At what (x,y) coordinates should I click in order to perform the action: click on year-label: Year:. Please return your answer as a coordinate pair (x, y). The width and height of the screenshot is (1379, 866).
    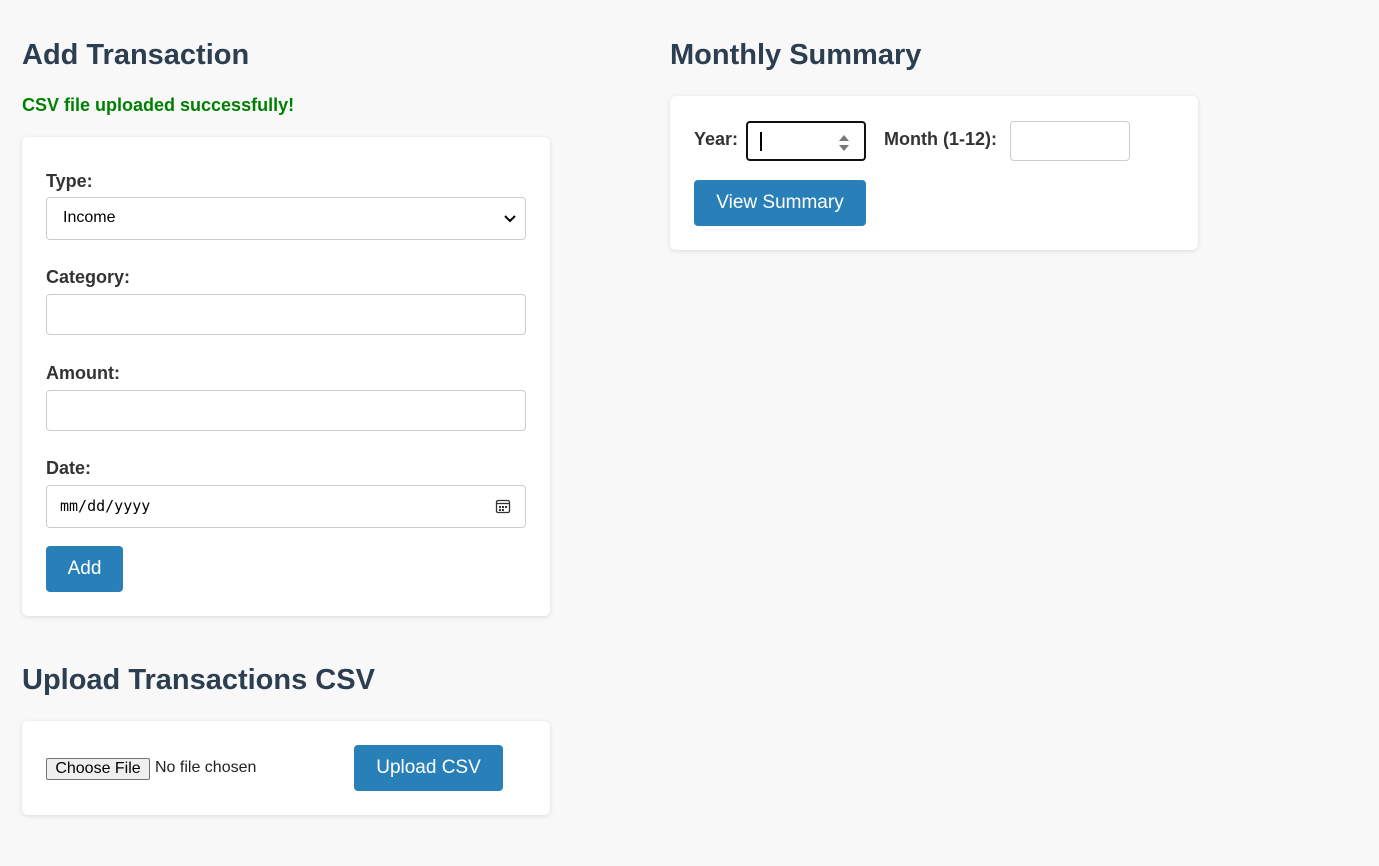
    Looking at the image, I should click on (716, 139).